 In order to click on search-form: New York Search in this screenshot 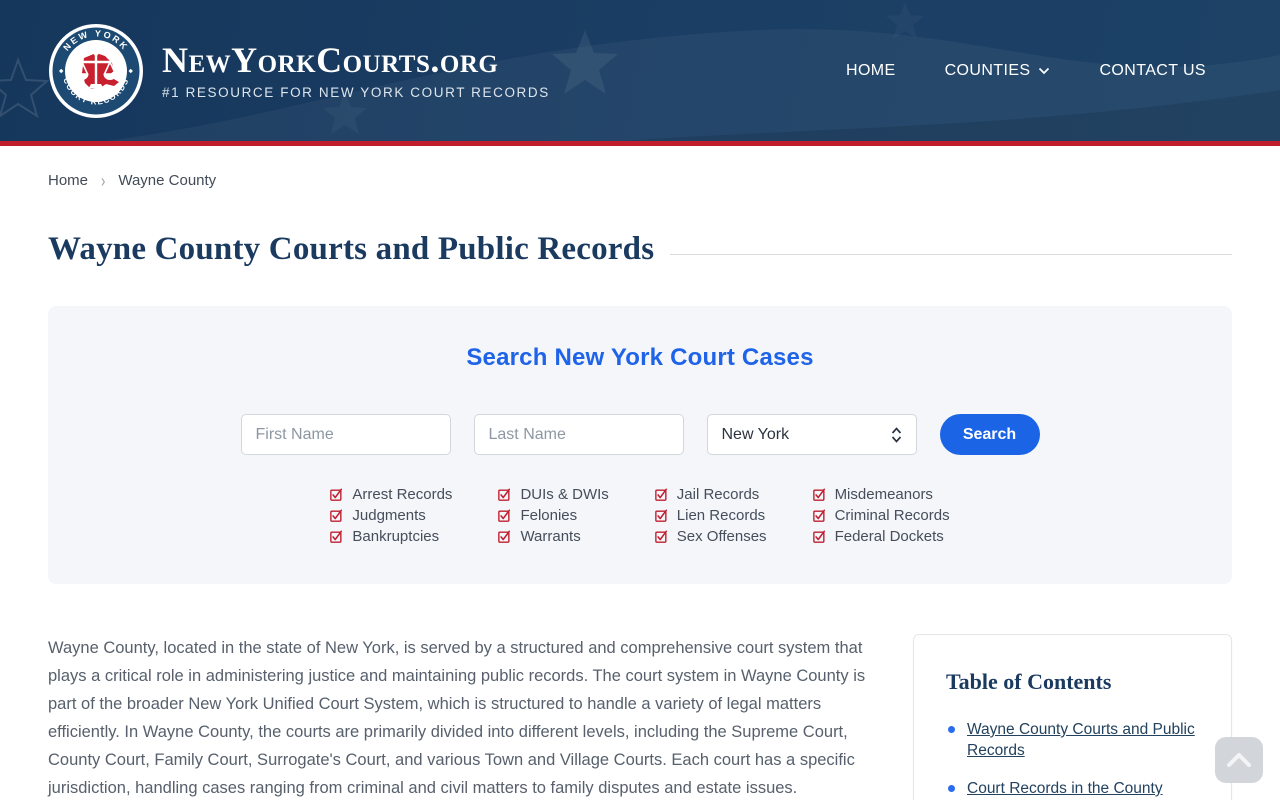, I will do `click(640, 434)`.